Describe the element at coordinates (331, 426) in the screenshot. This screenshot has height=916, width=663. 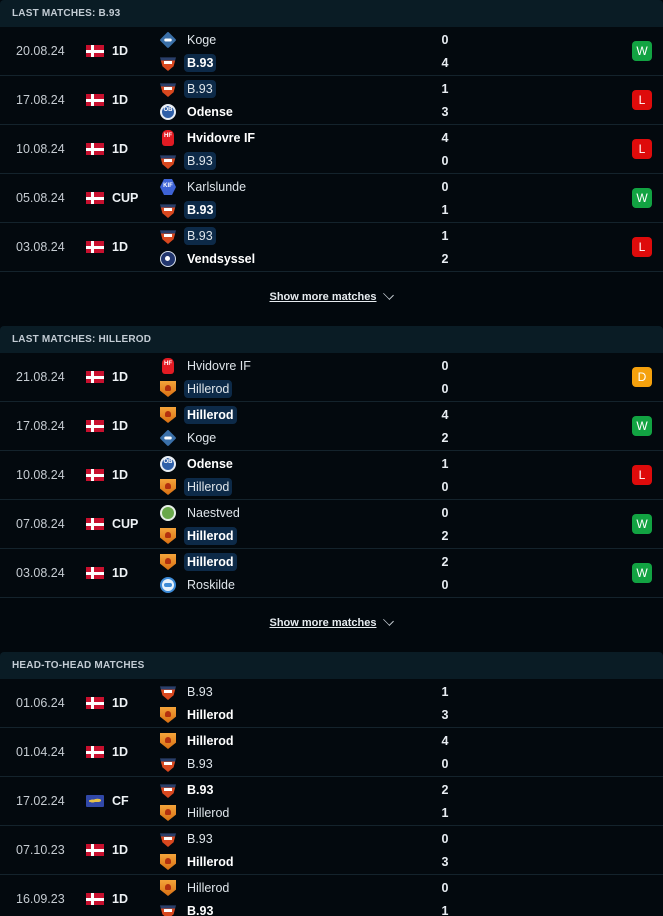
I see `match-row: 17.08.24 1D Hillerod Koge 4 2 W` at that location.